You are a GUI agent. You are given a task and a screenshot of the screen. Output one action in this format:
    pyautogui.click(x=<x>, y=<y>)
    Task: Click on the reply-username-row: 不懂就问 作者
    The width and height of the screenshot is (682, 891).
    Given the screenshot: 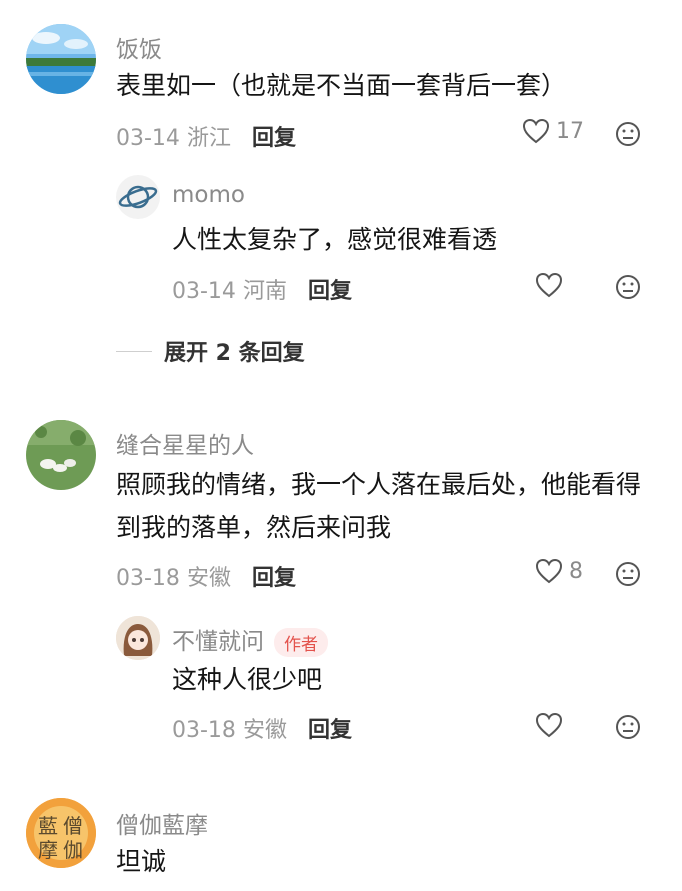 What is the action you would take?
    pyautogui.click(x=250, y=639)
    